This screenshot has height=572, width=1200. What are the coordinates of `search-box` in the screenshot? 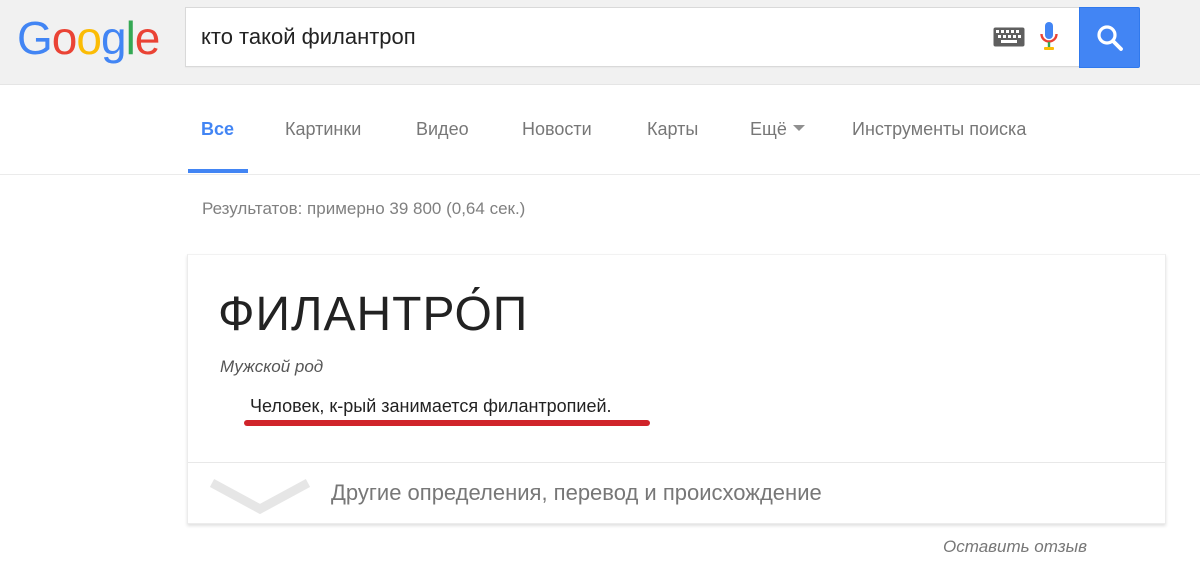 It's located at (632, 37).